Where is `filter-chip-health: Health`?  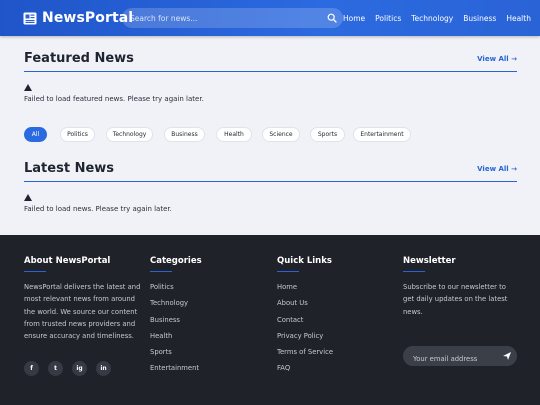
filter-chip-health: Health is located at coordinates (234, 134).